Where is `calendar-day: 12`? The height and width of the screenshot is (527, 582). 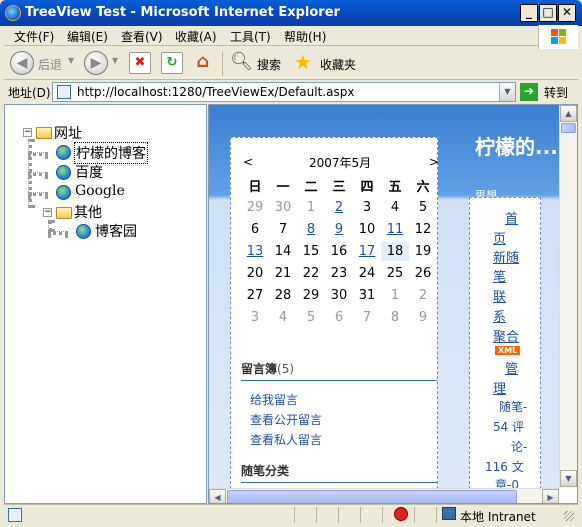
calendar-day: 12 is located at coordinates (423, 229).